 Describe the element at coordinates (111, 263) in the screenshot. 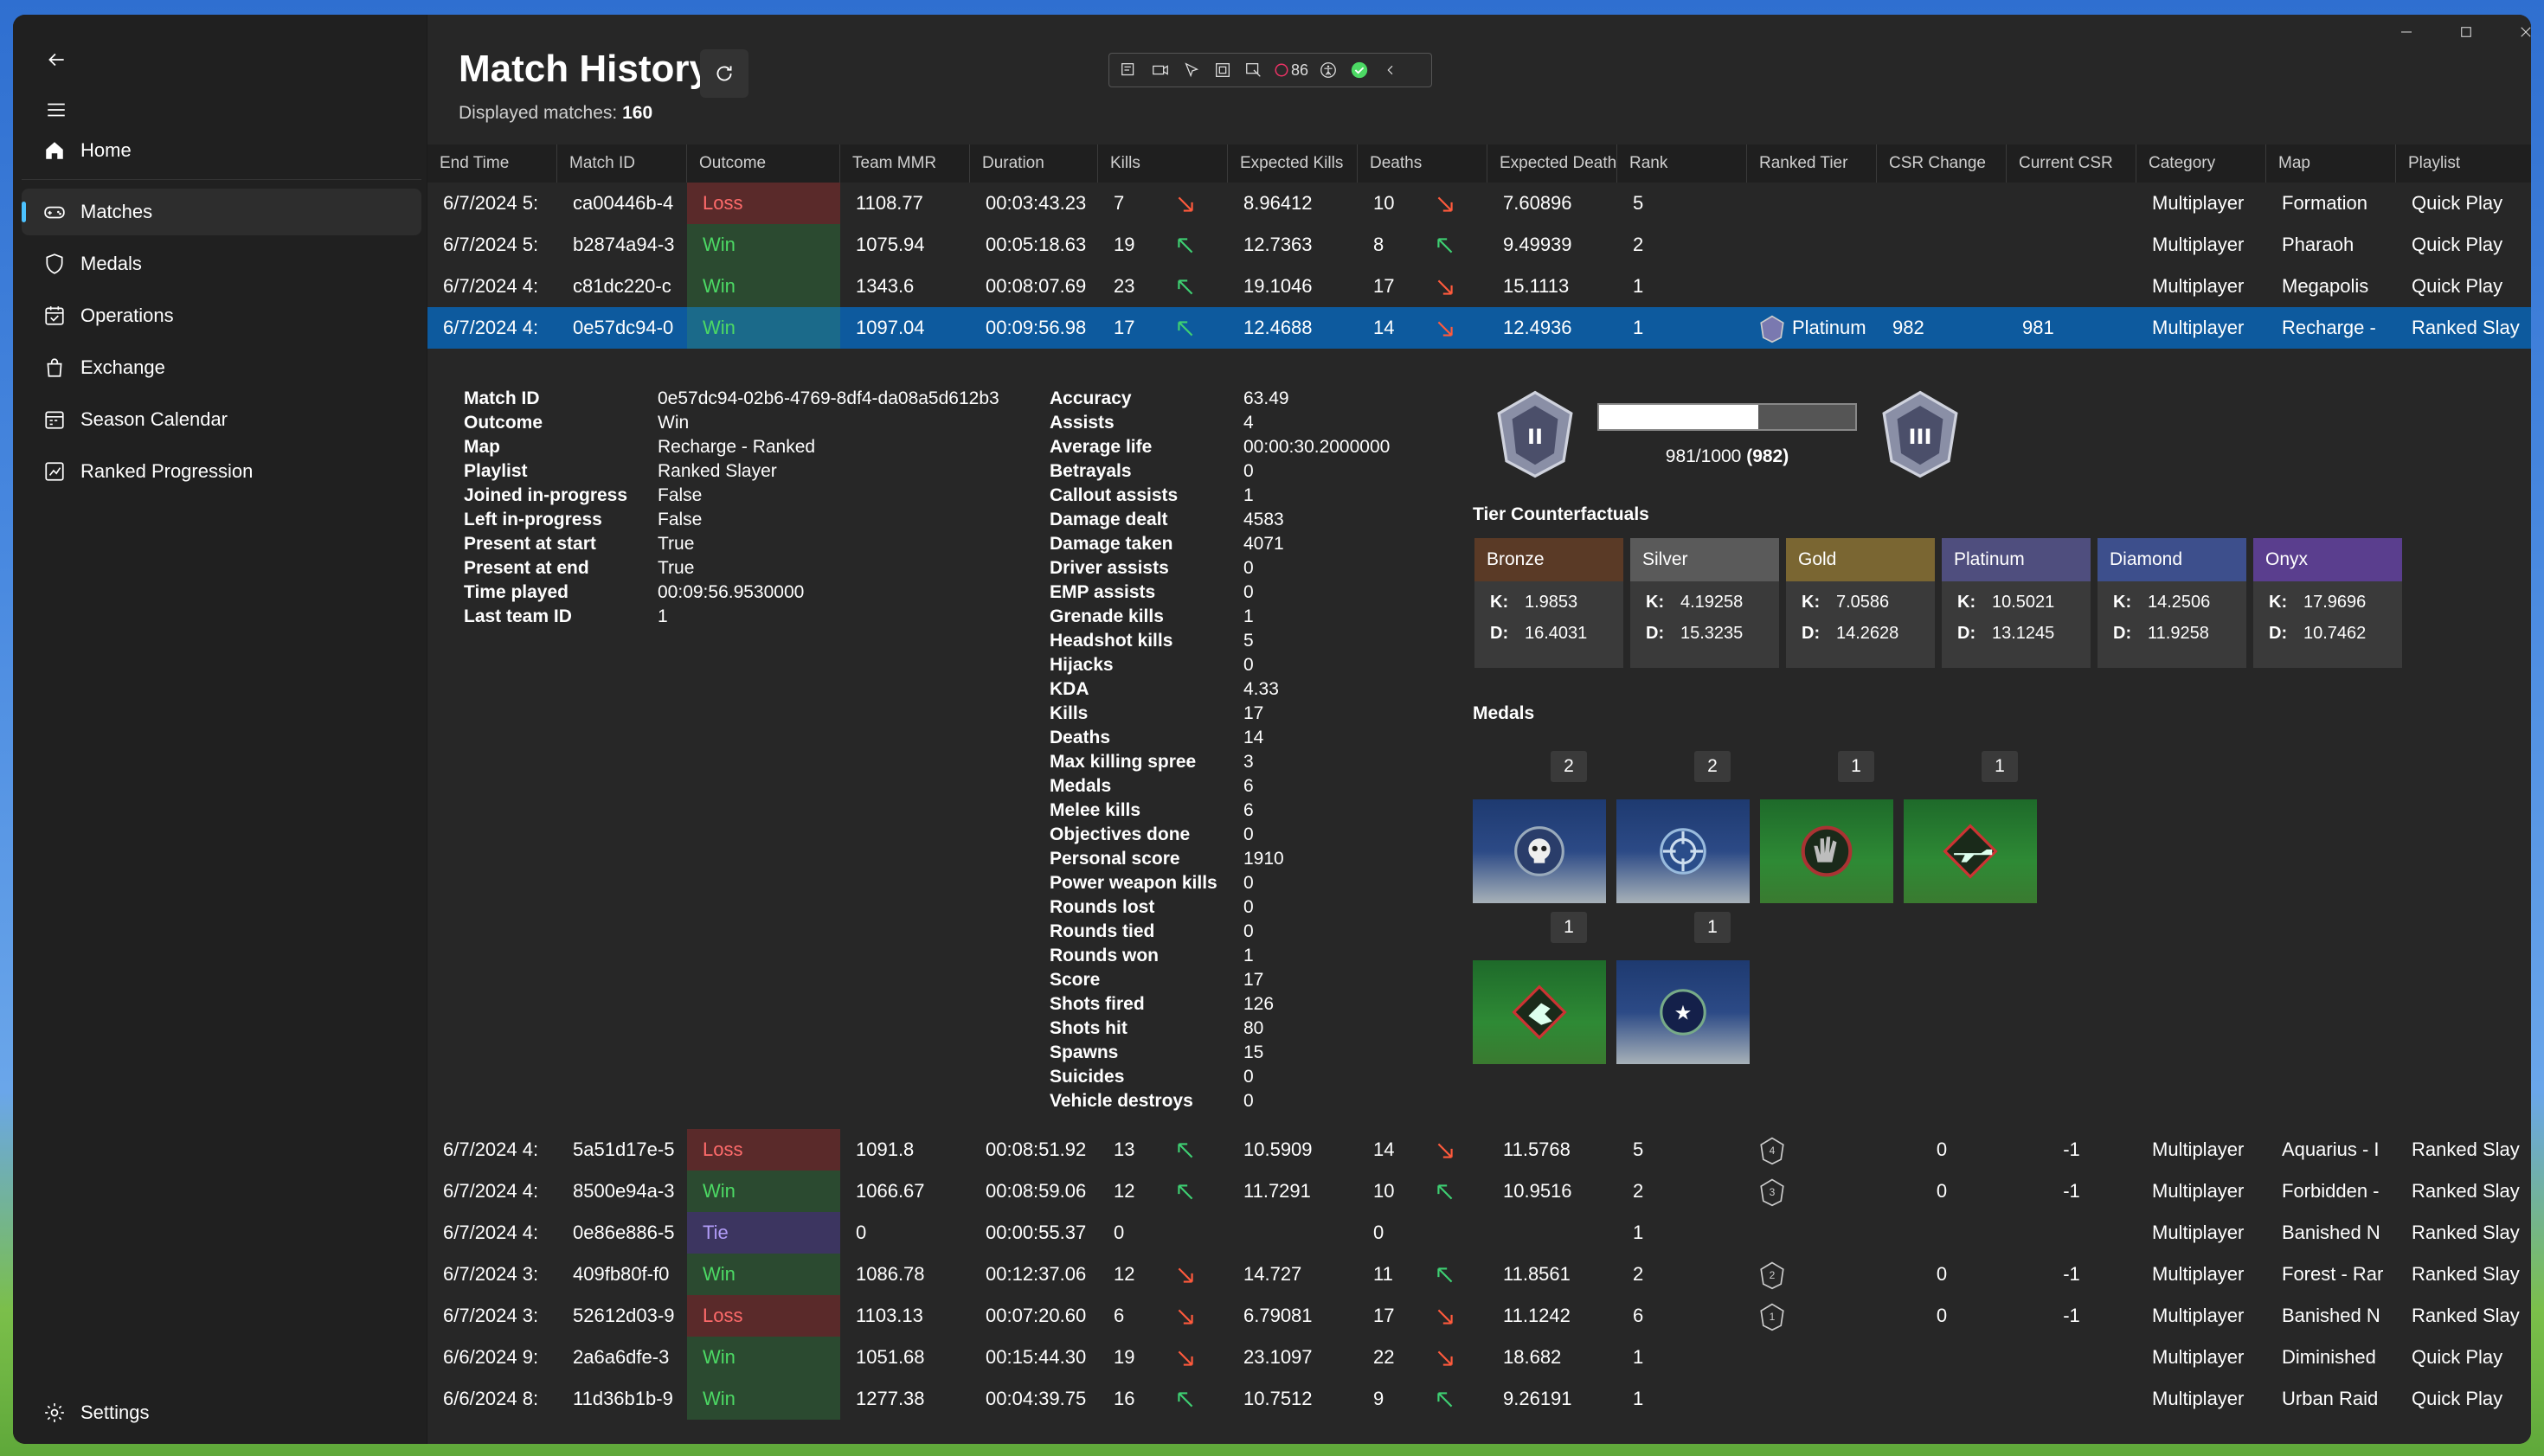

I see `nav-medals-label: Medals` at that location.